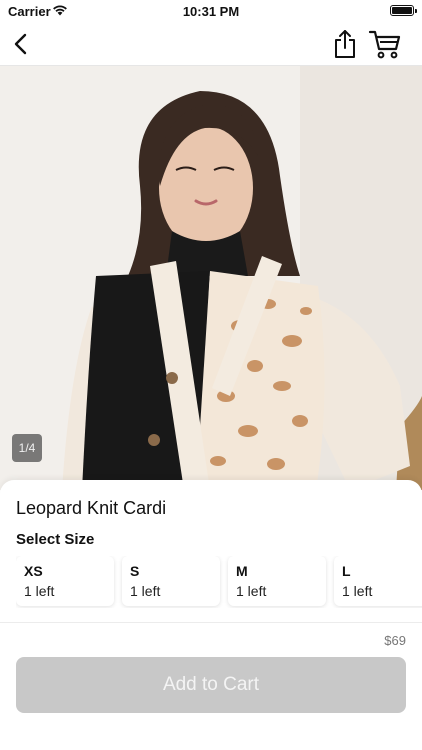 Image resolution: width=422 pixels, height=750 pixels. What do you see at coordinates (277, 581) in the screenshot?
I see `size-option-m: M 1 left` at bounding box center [277, 581].